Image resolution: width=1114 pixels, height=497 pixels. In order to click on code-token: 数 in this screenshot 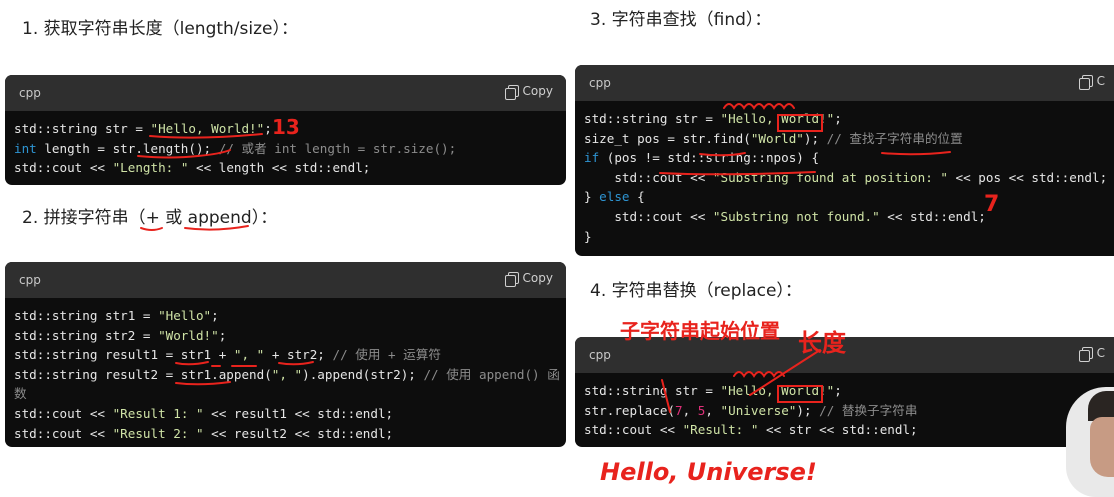, I will do `click(20, 394)`.